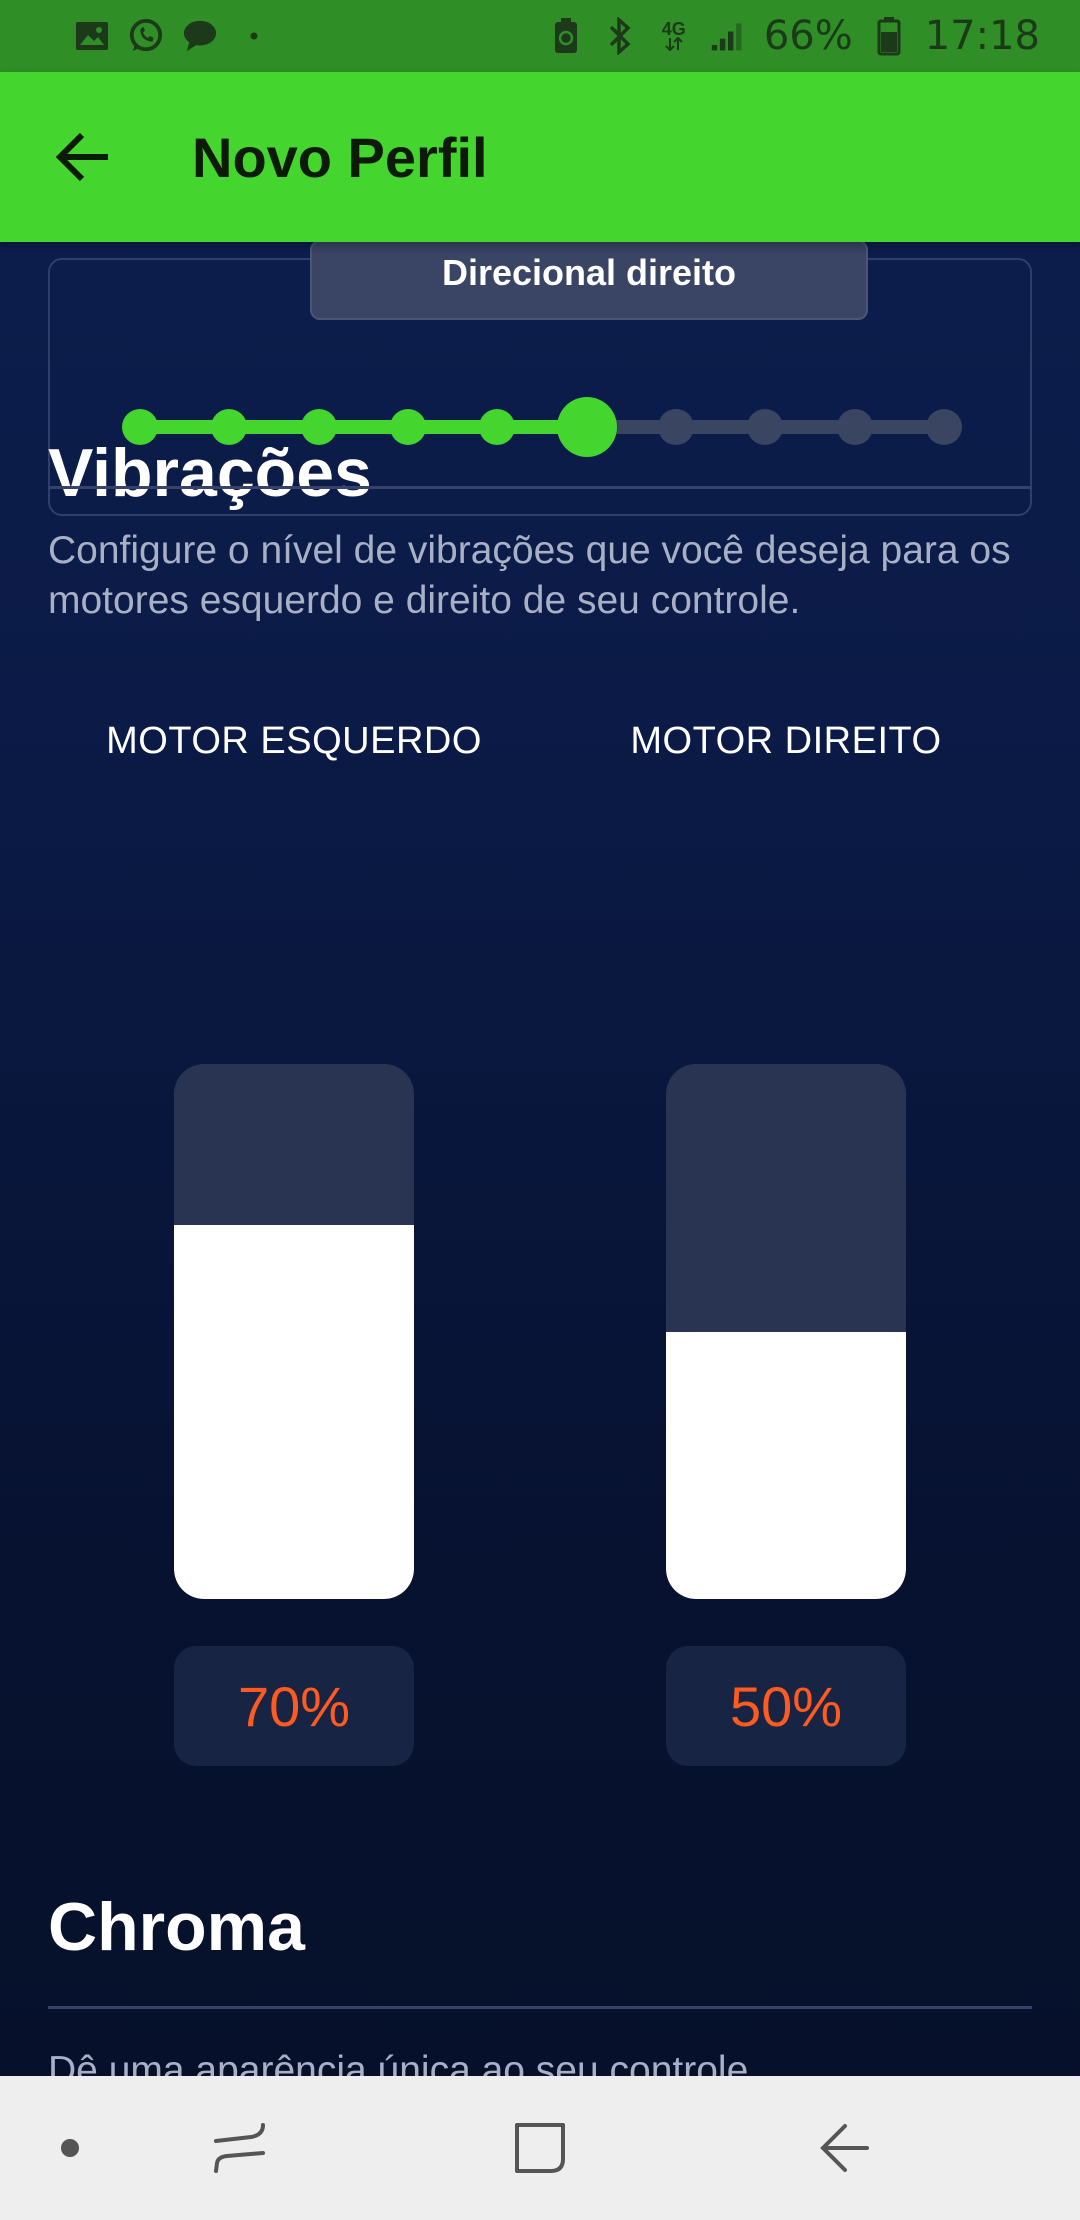 This screenshot has width=1080, height=2220. I want to click on motor-left-level-bar, so click(294, 1331).